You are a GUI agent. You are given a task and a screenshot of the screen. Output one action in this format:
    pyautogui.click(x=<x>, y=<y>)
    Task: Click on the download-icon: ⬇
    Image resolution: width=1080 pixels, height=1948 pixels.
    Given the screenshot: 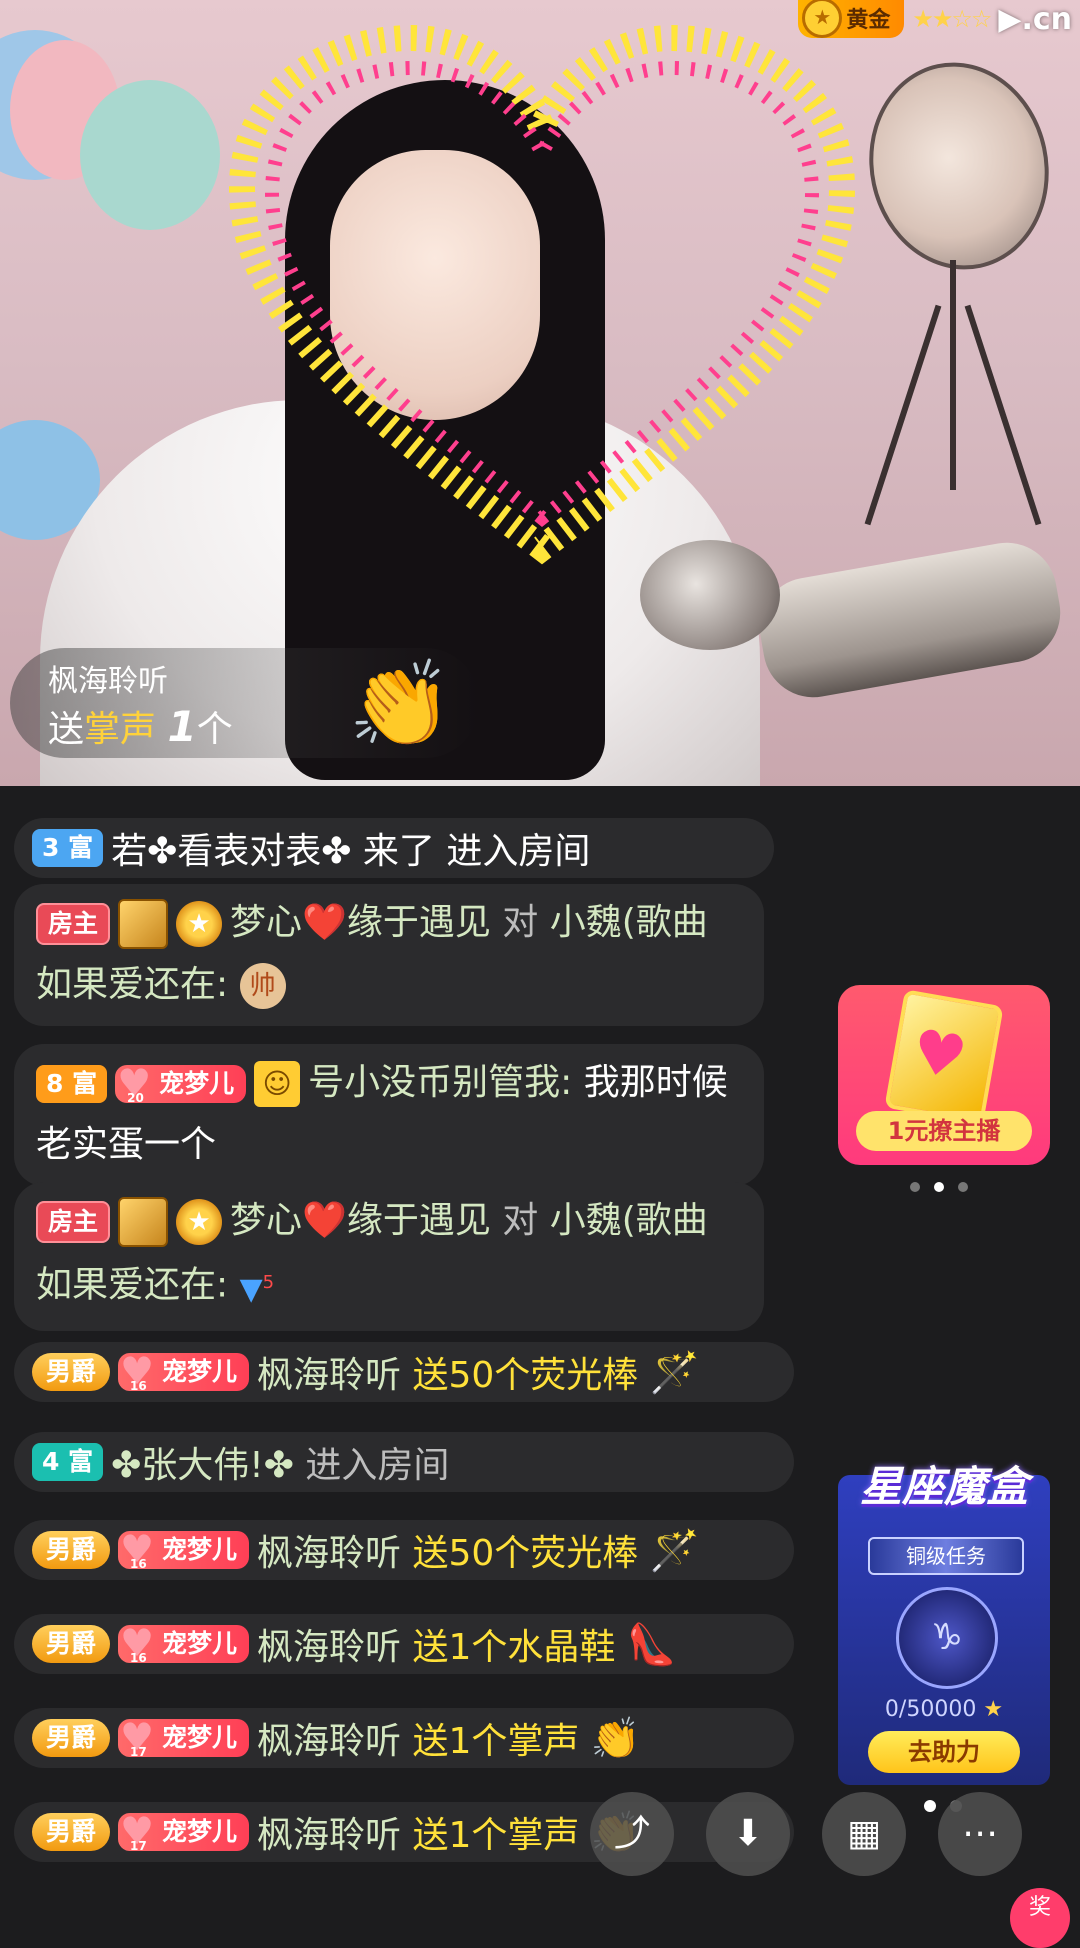 What is the action you would take?
    pyautogui.click(x=748, y=1834)
    